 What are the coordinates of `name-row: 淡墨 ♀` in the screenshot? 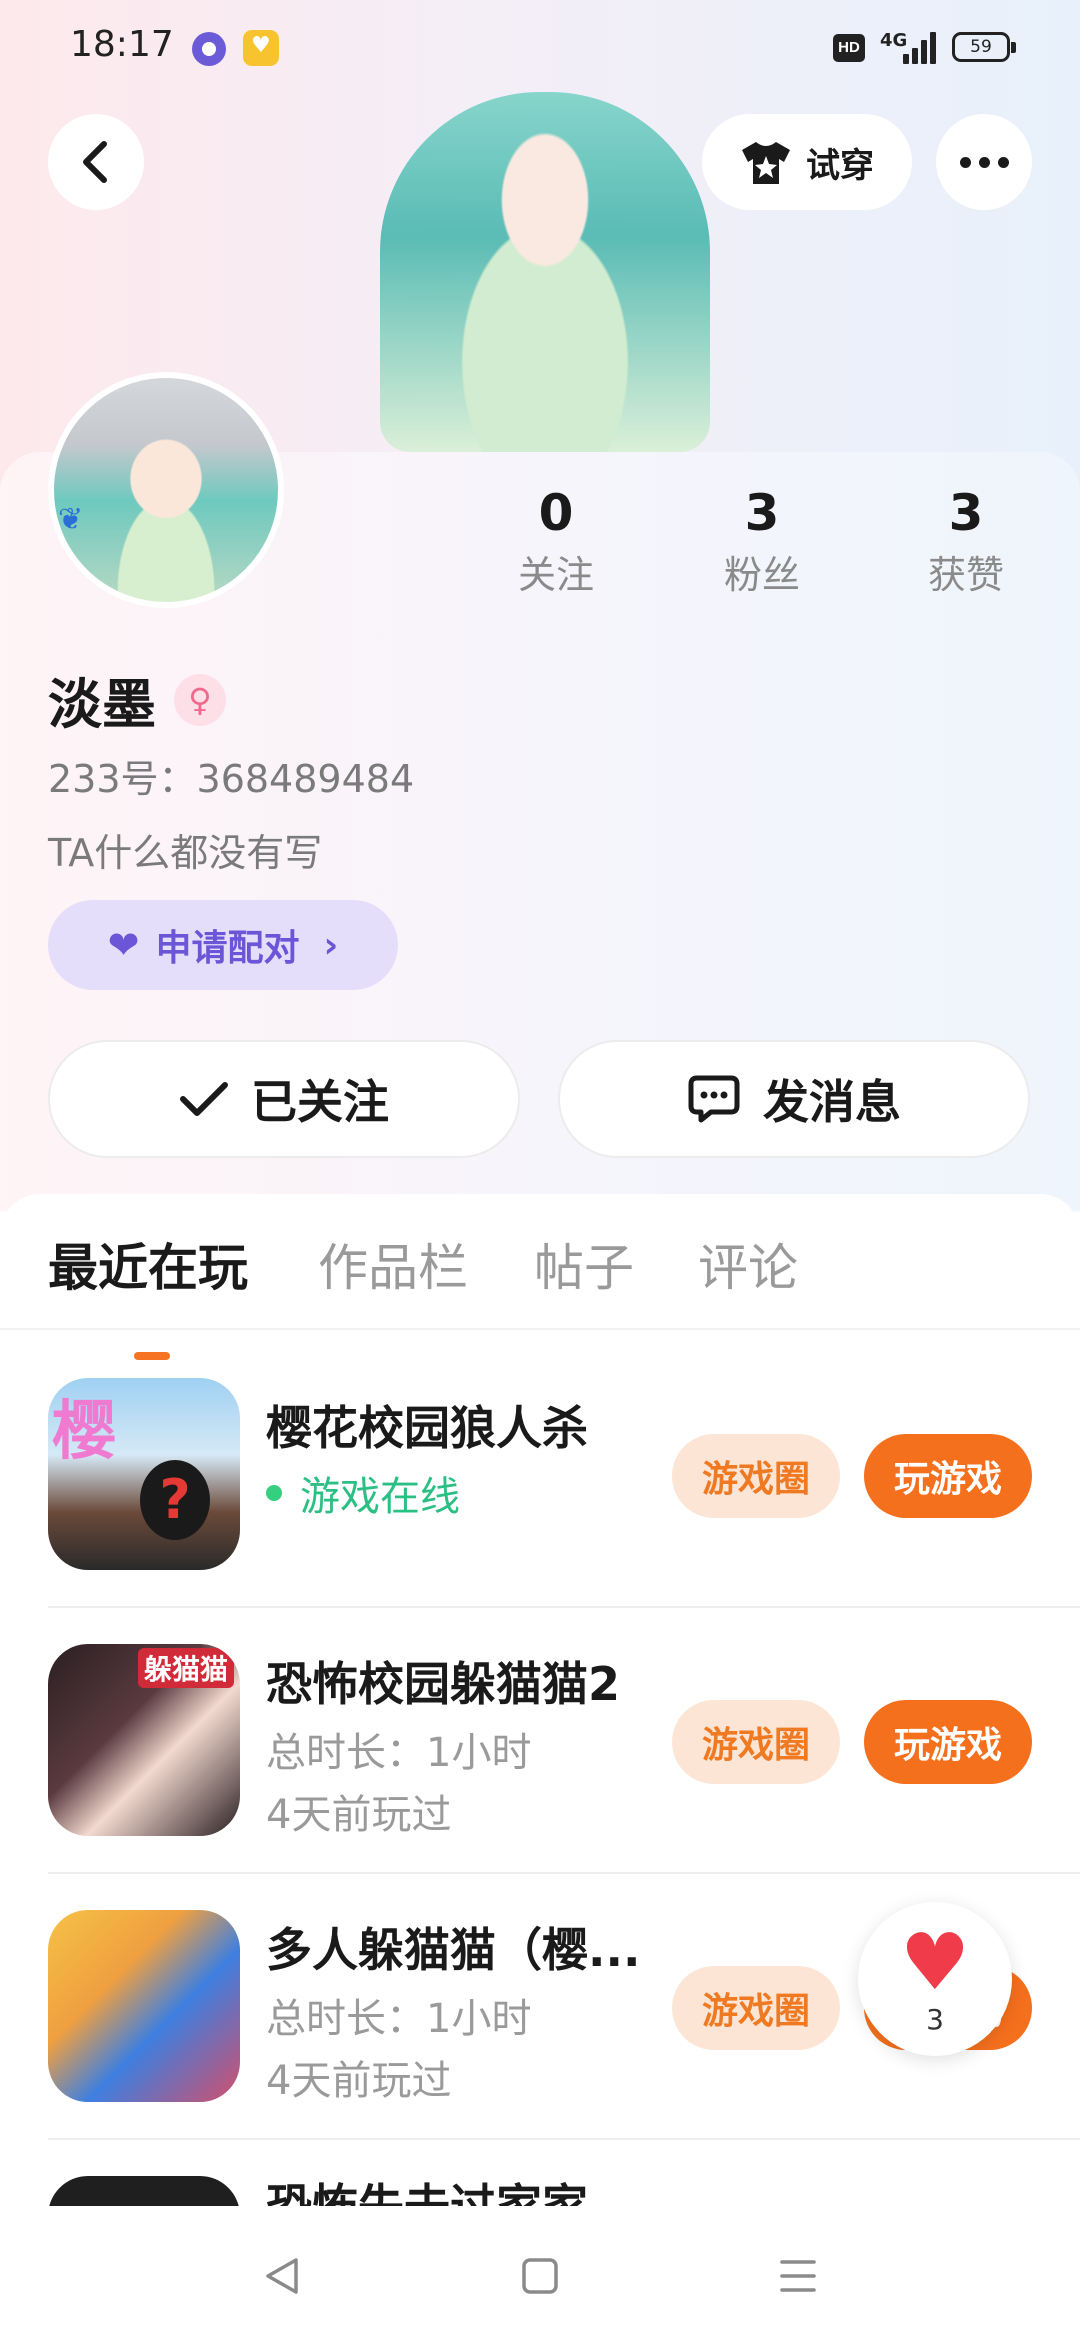 It's located at (137, 699).